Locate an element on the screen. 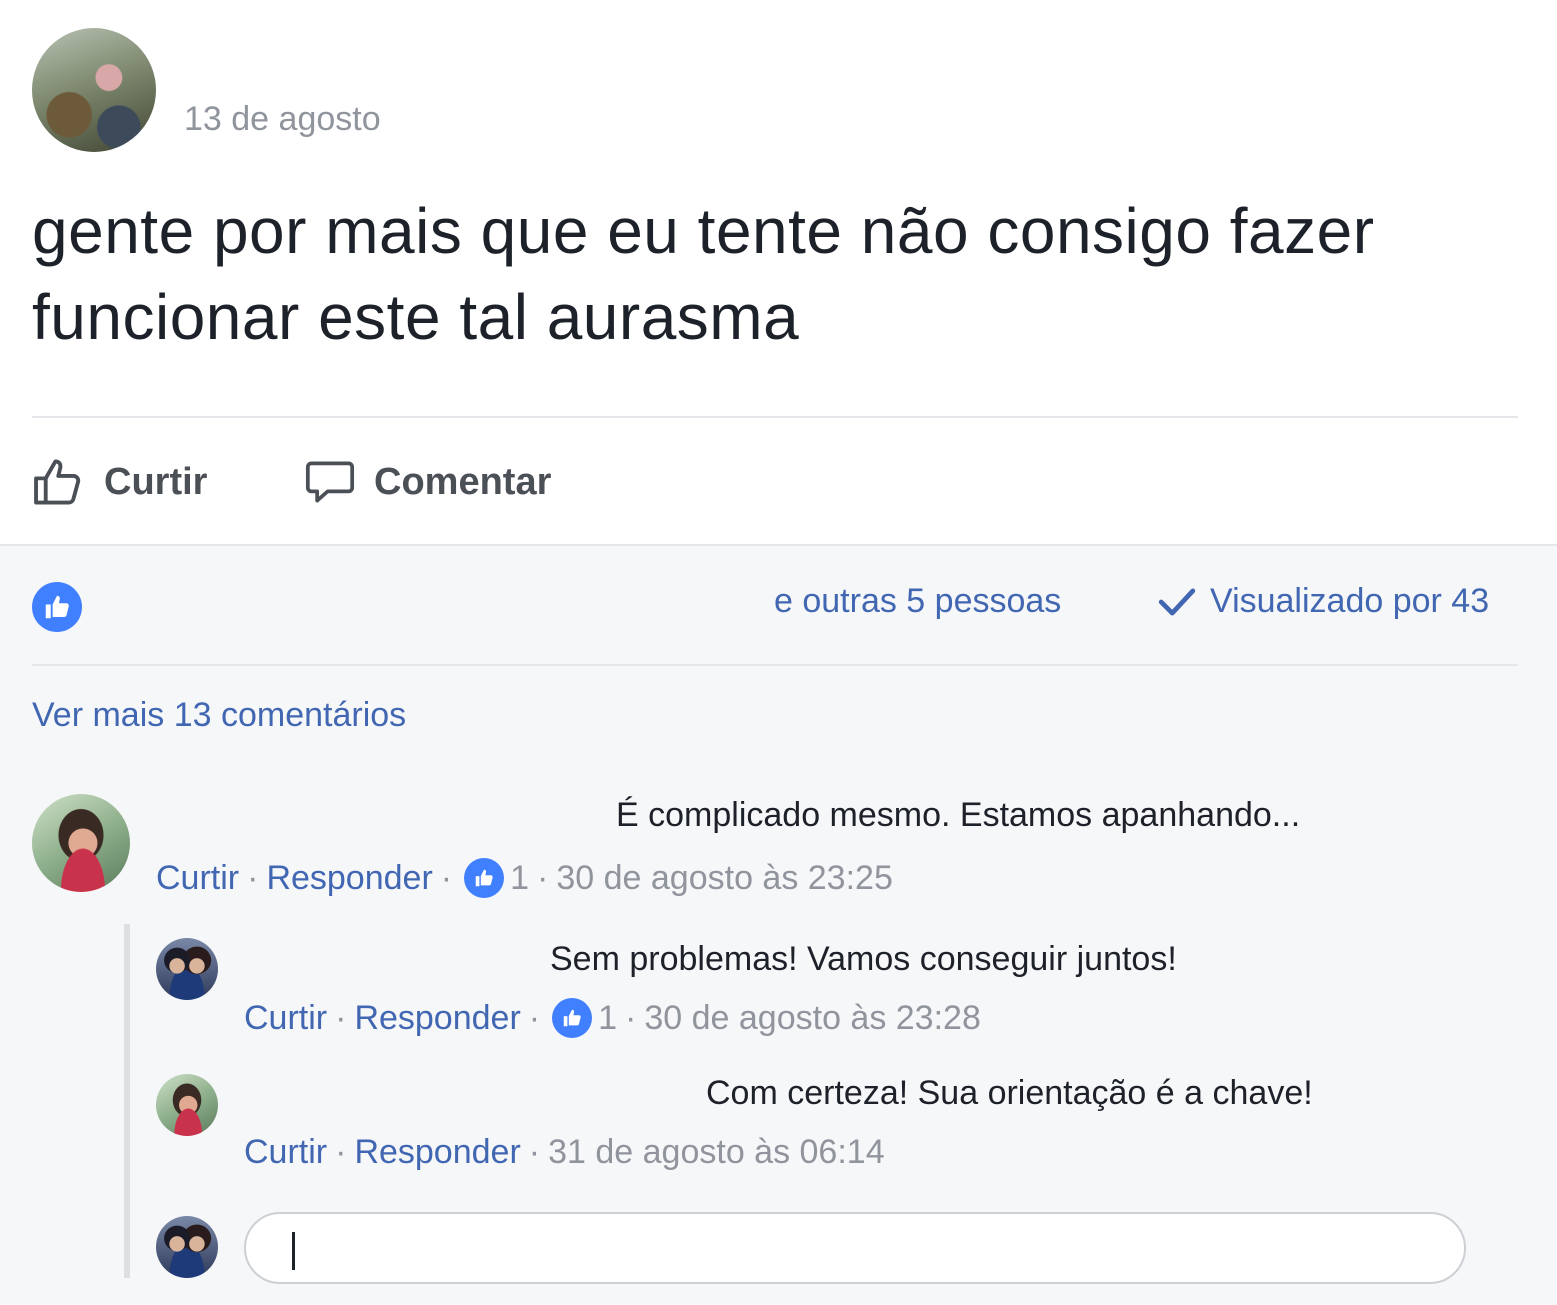 The height and width of the screenshot is (1305, 1557). comment-label: Comentar is located at coordinates (463, 481).